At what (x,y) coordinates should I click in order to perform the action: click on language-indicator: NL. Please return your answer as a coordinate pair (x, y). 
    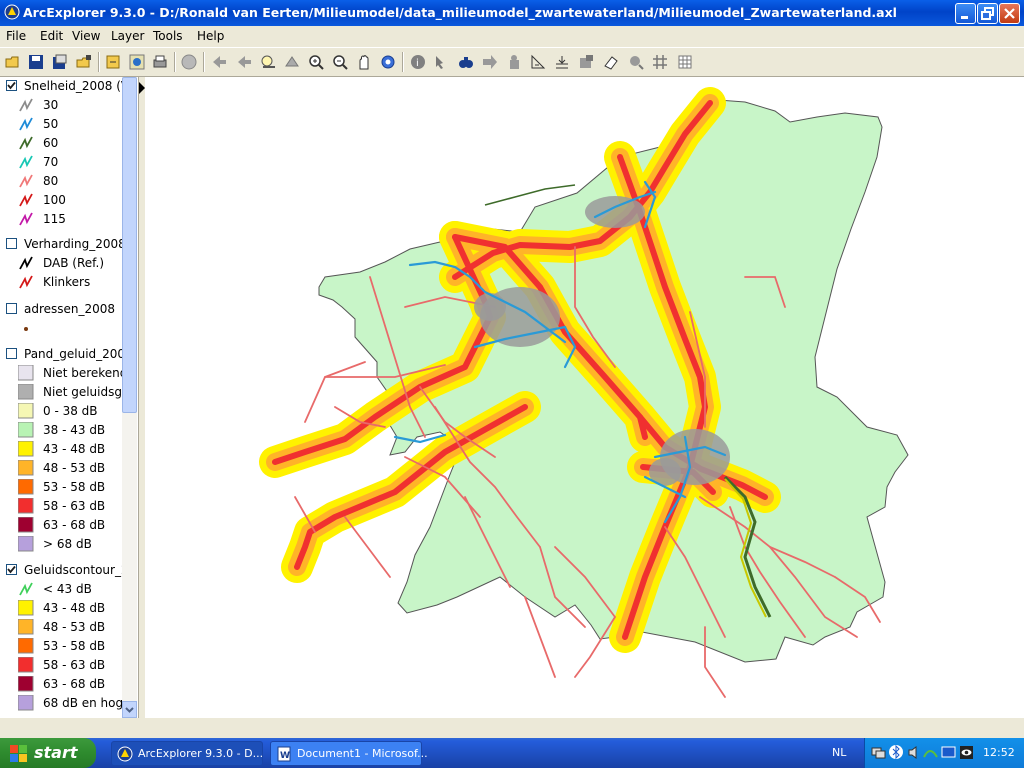
    Looking at the image, I should click on (839, 752).